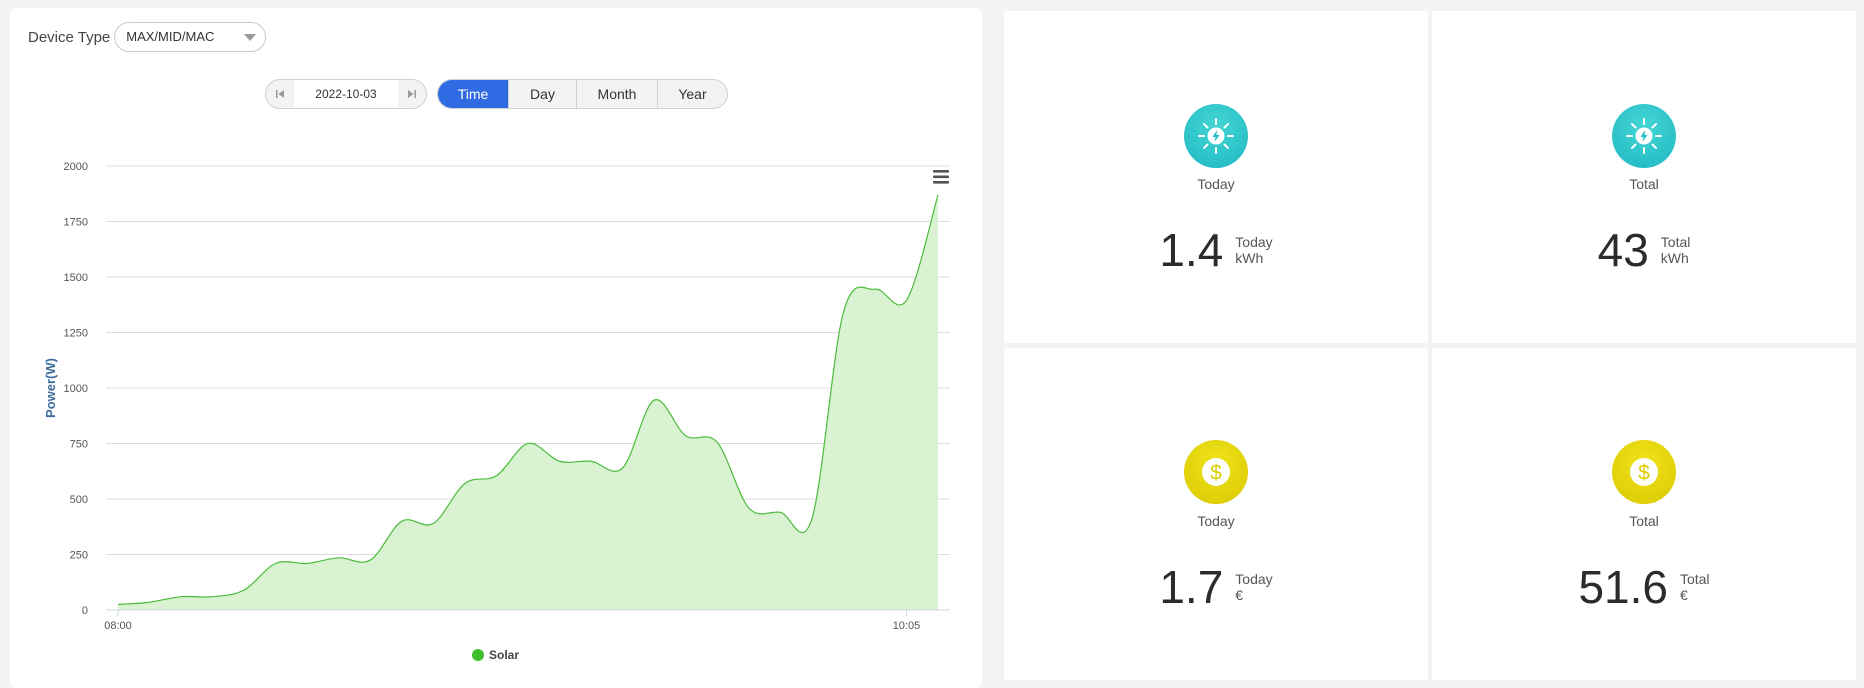 The image size is (1864, 688). Describe the element at coordinates (692, 94) in the screenshot. I see `tab-year: Year` at that location.